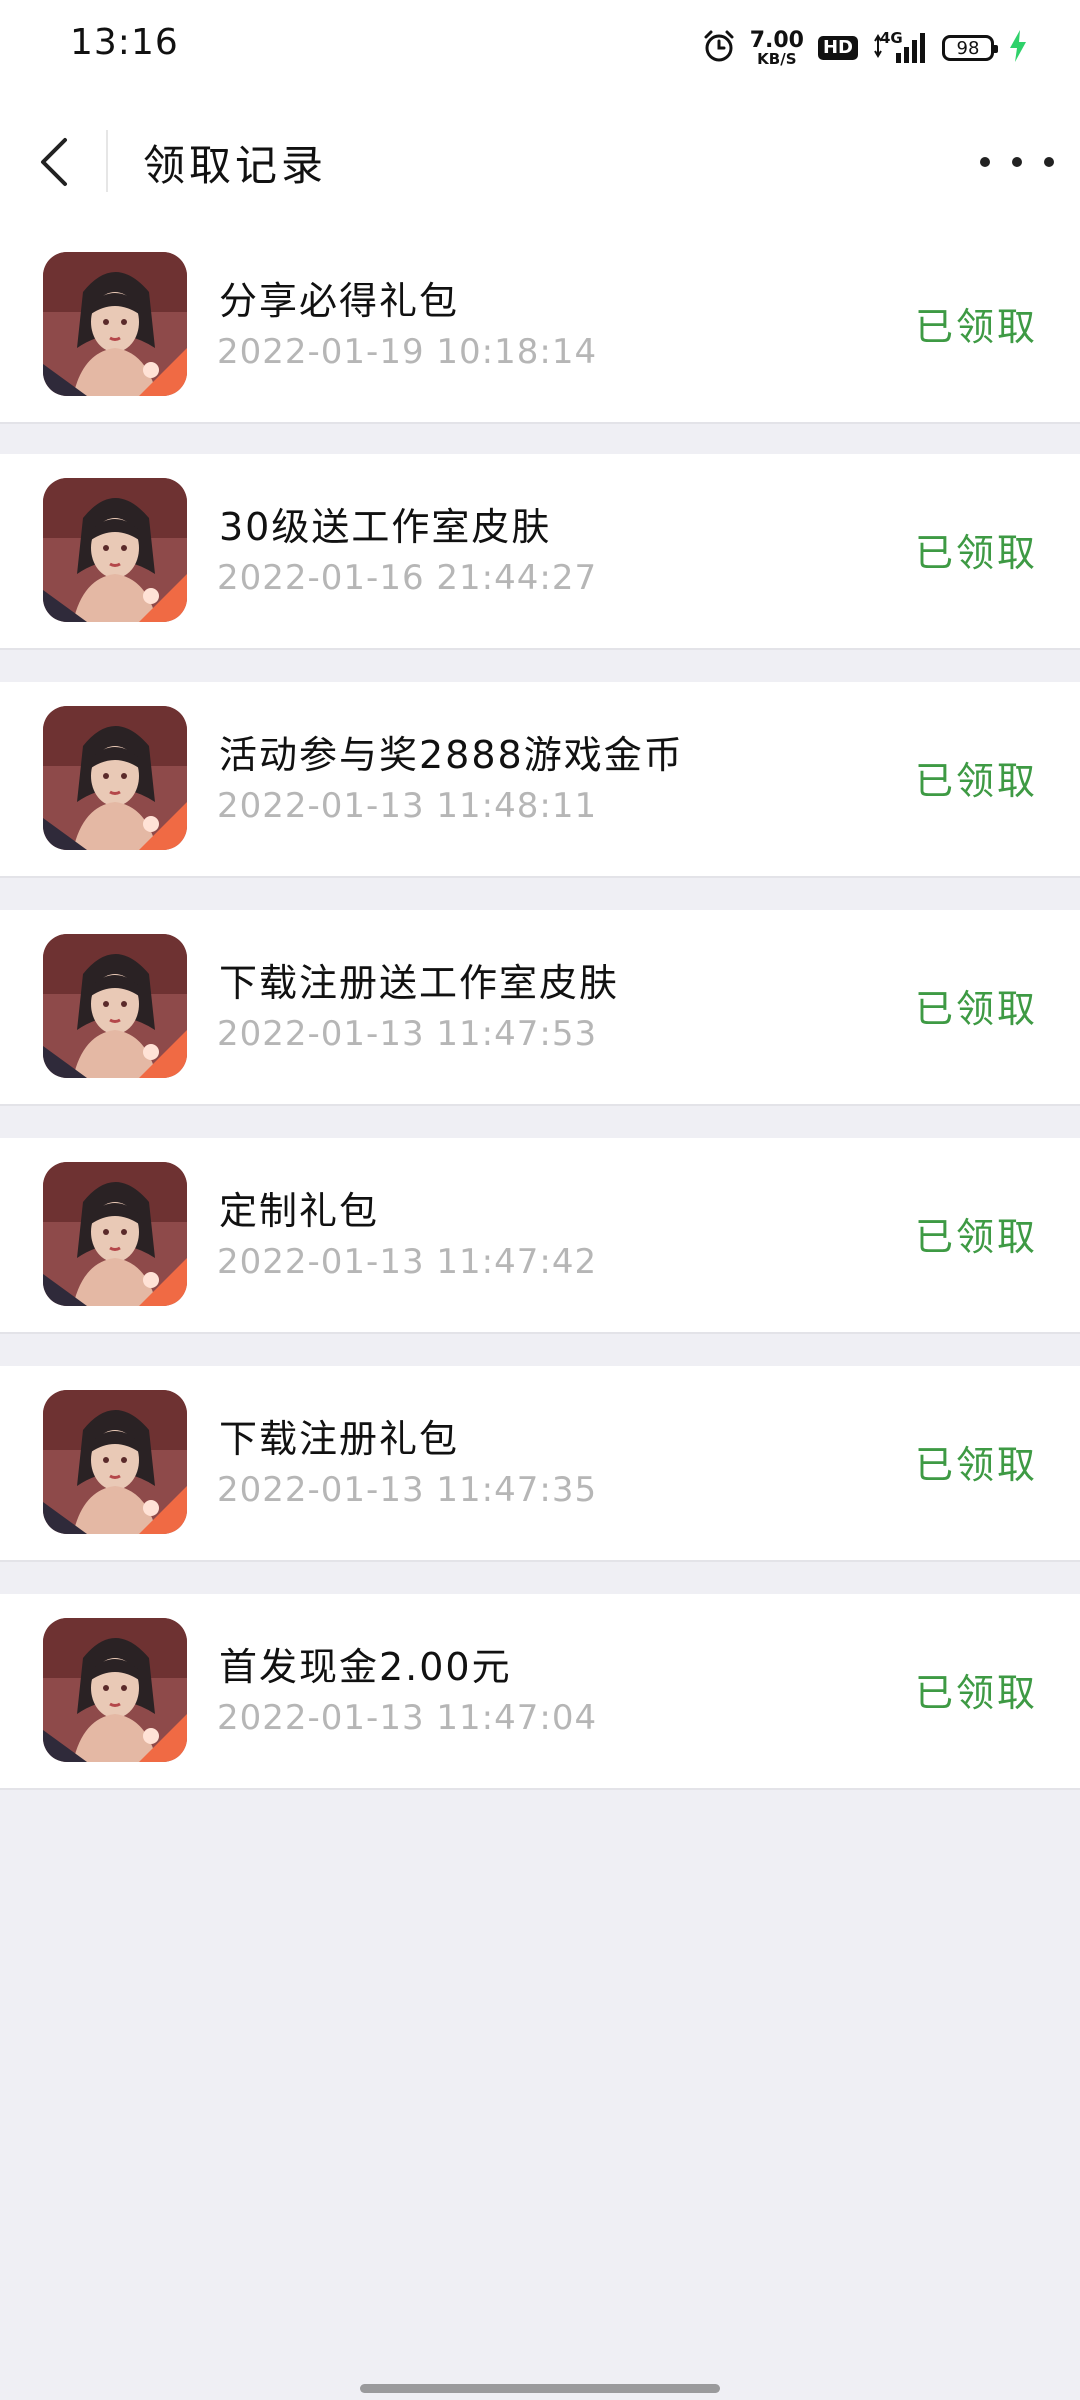  I want to click on back-arrow-icon, so click(54, 162).